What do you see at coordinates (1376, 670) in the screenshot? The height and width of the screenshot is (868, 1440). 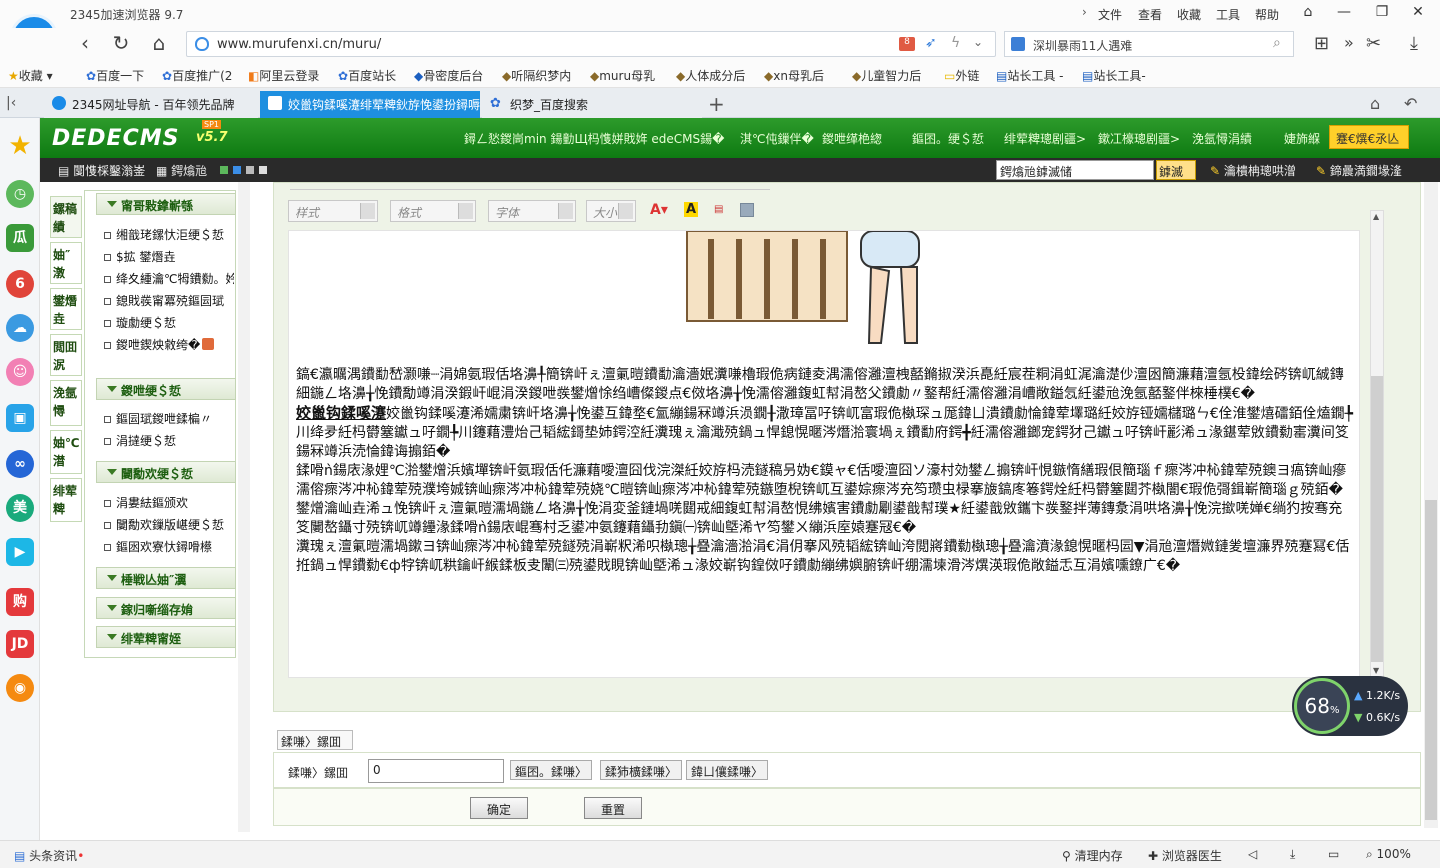 I see `scroll-down-icon: ▼` at bounding box center [1376, 670].